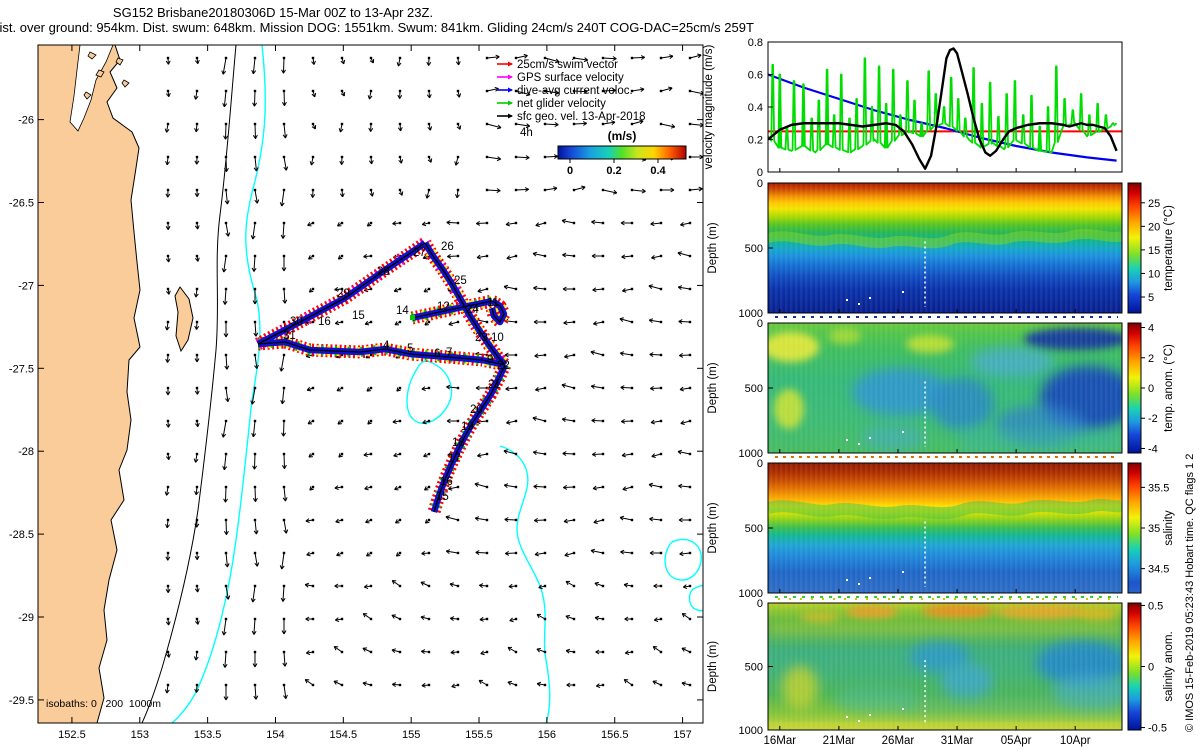 This screenshot has height=755, width=1200. What do you see at coordinates (567, 65) in the screenshot?
I see `legend-item-label: 25cm/s swim vector` at bounding box center [567, 65].